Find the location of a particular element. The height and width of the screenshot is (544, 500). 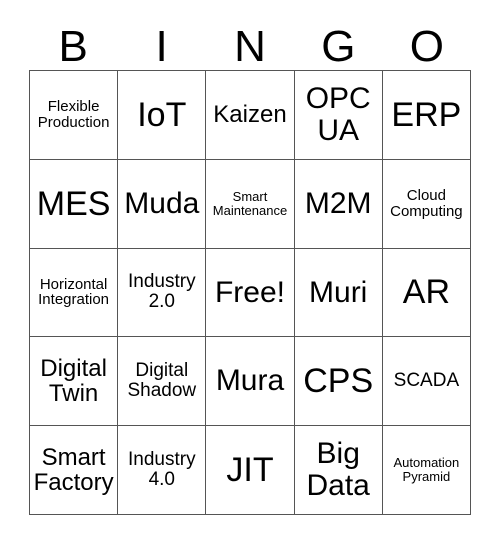

bingo-cell-r3c1: Horizontal Integration is located at coordinates (74, 293).